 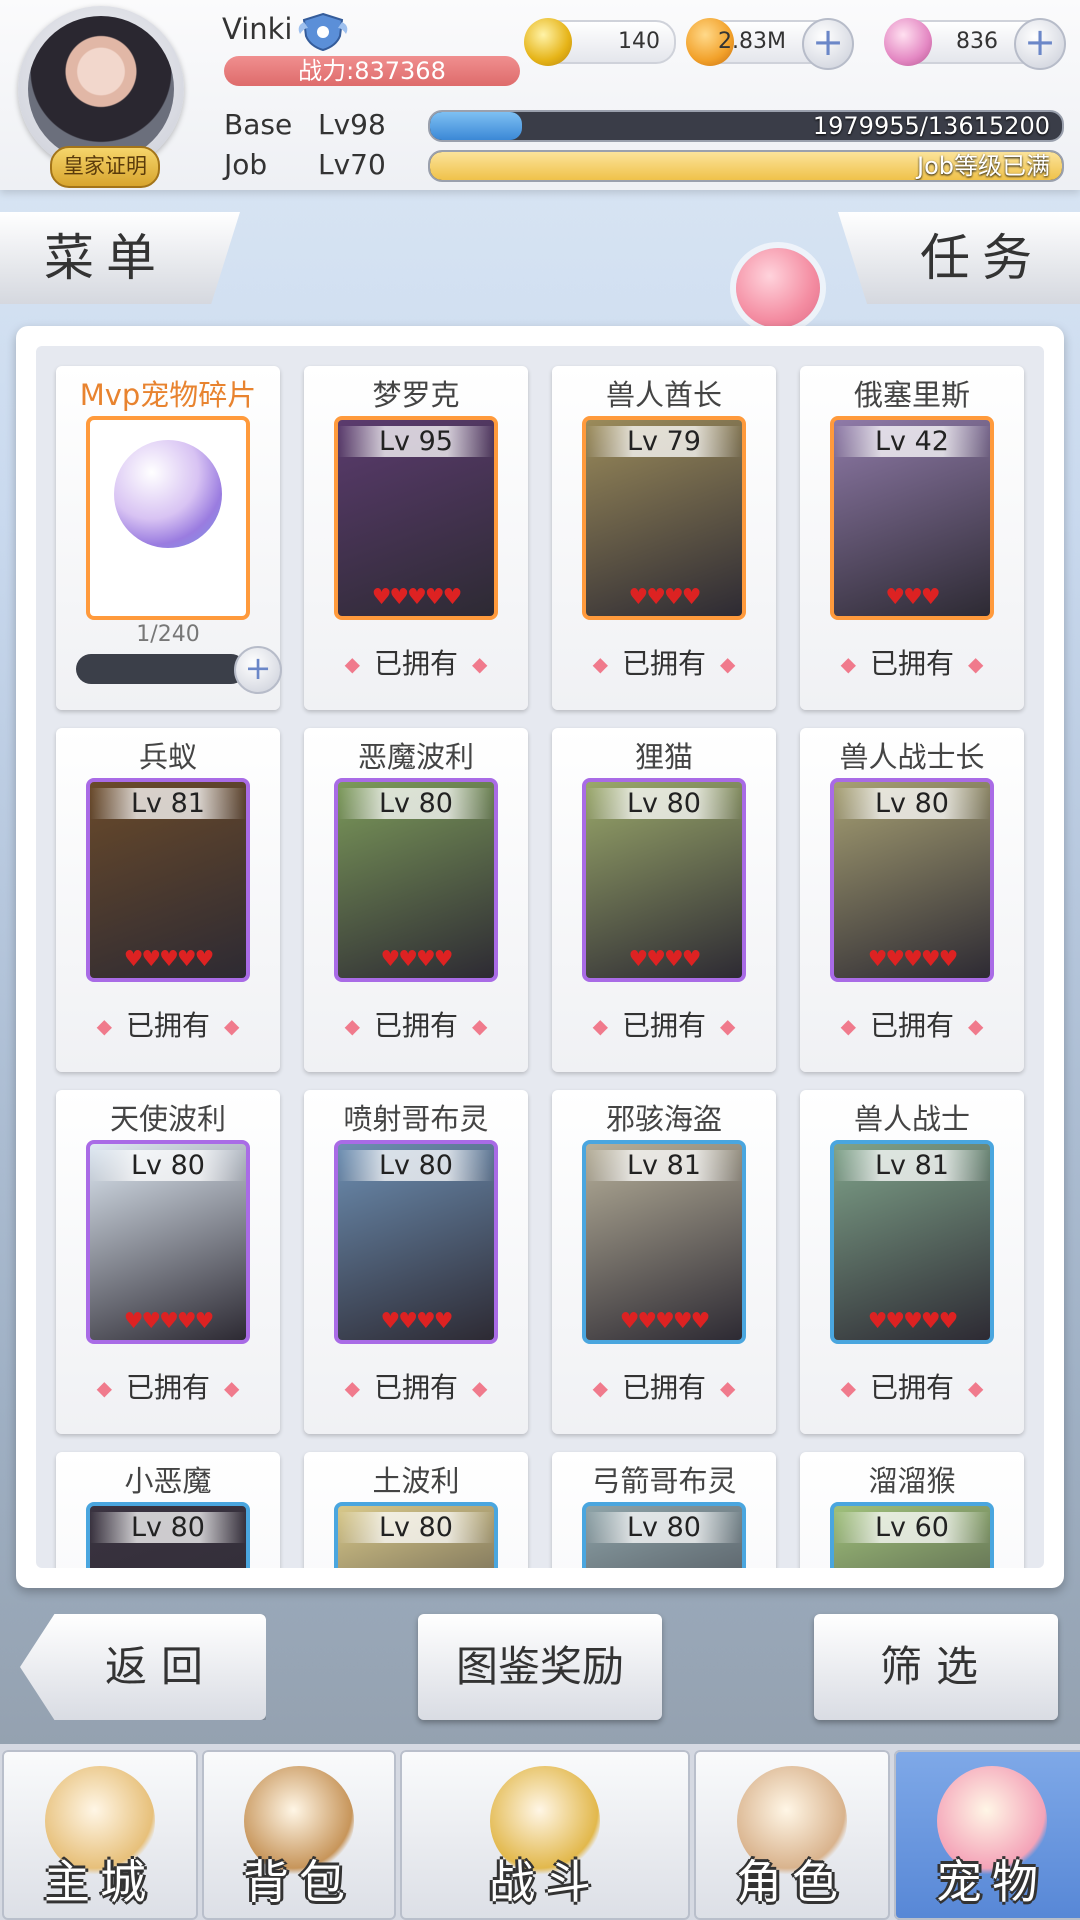 I want to click on pet-card: 兵蚁 Lv 81 ♥♥♥♥♥ ◆ 已拥有 ◆, so click(x=168, y=900).